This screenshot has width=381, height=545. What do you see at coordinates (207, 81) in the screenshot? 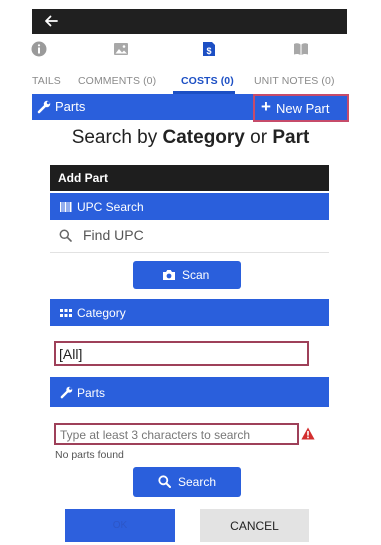
I see `tab-costs-label: COSTS (0)` at bounding box center [207, 81].